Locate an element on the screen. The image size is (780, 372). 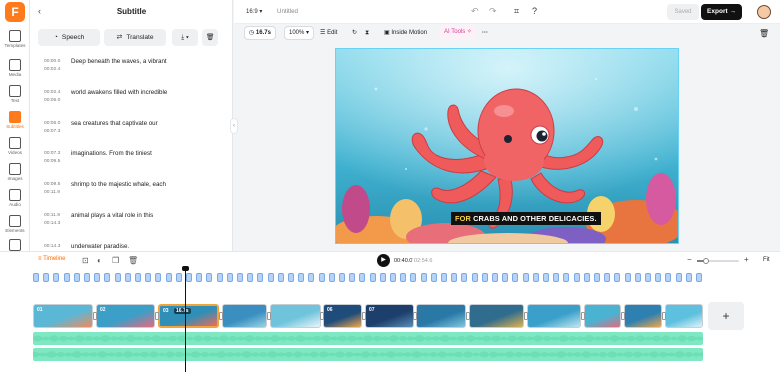
edit-button: ☰ Edit is located at coordinates (328, 33).